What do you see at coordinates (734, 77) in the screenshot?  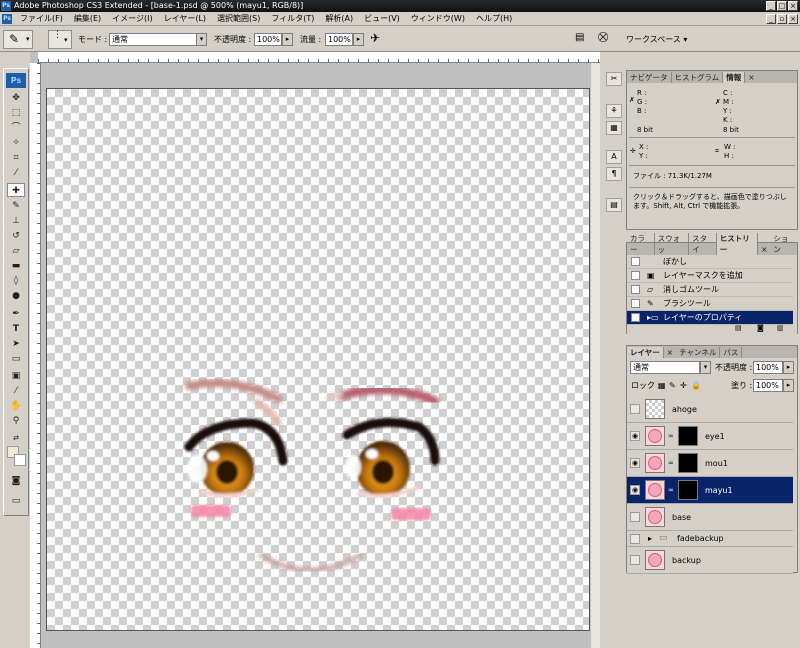 I see `tab-info: 情報` at bounding box center [734, 77].